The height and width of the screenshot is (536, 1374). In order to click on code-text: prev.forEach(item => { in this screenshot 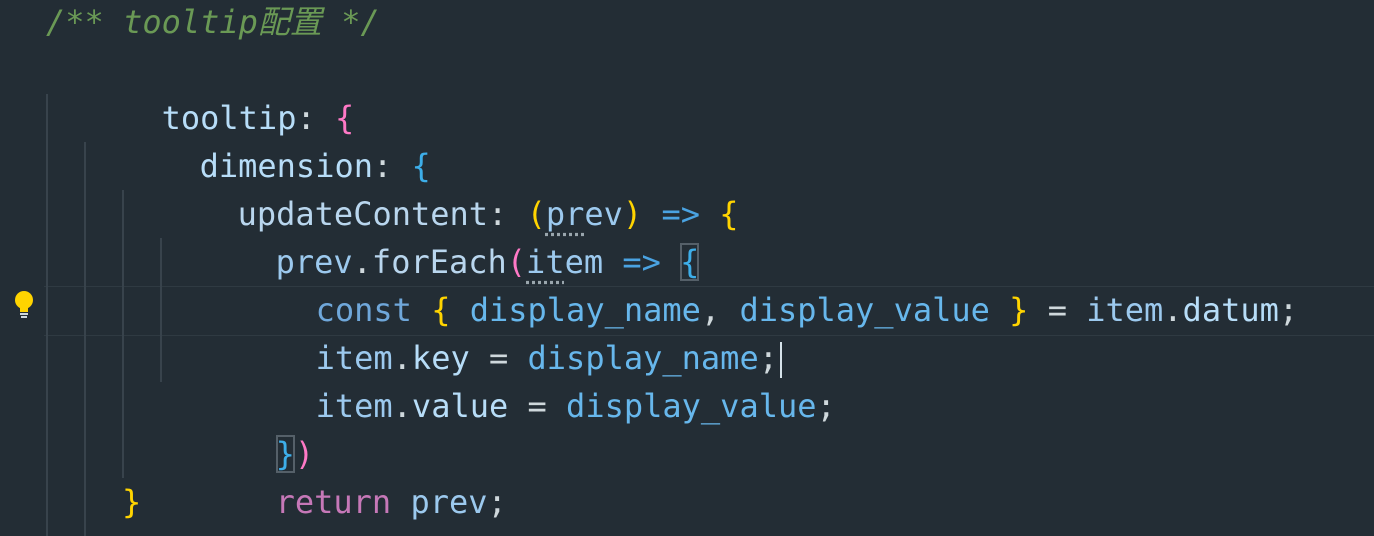, I will do `click(487, 262)`.